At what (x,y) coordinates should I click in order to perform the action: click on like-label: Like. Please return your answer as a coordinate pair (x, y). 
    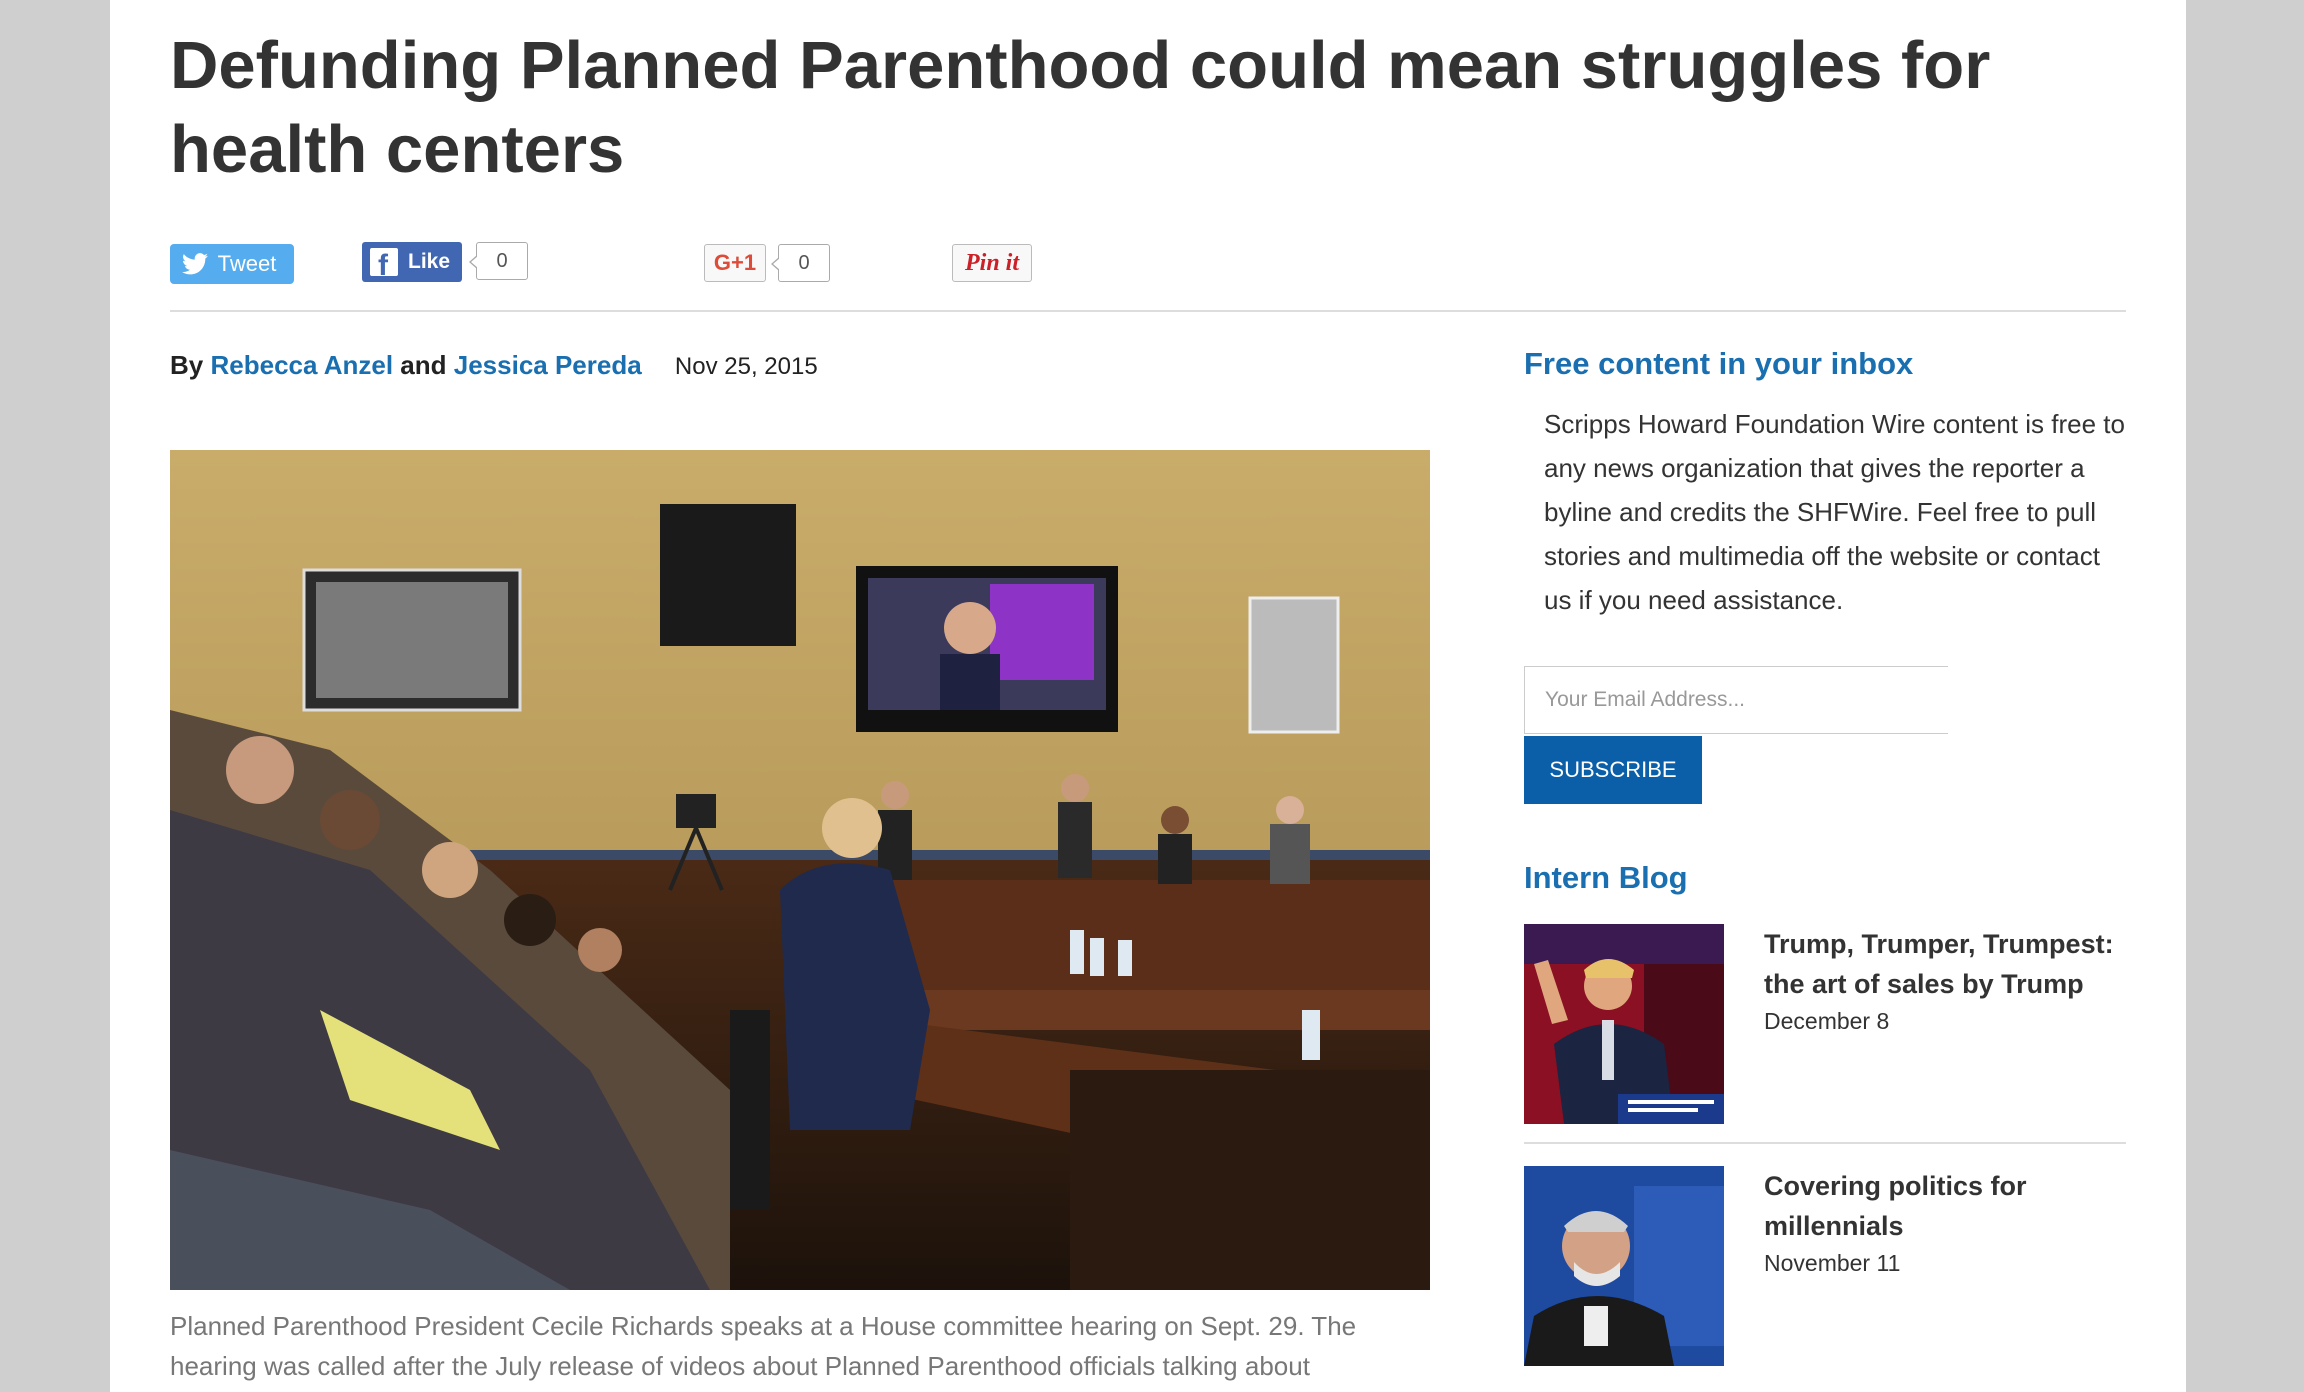
    Looking at the image, I should click on (429, 261).